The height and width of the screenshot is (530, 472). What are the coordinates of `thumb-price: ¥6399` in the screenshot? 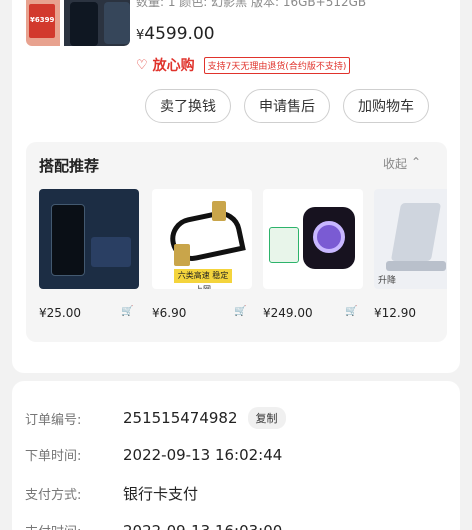 It's located at (42, 20).